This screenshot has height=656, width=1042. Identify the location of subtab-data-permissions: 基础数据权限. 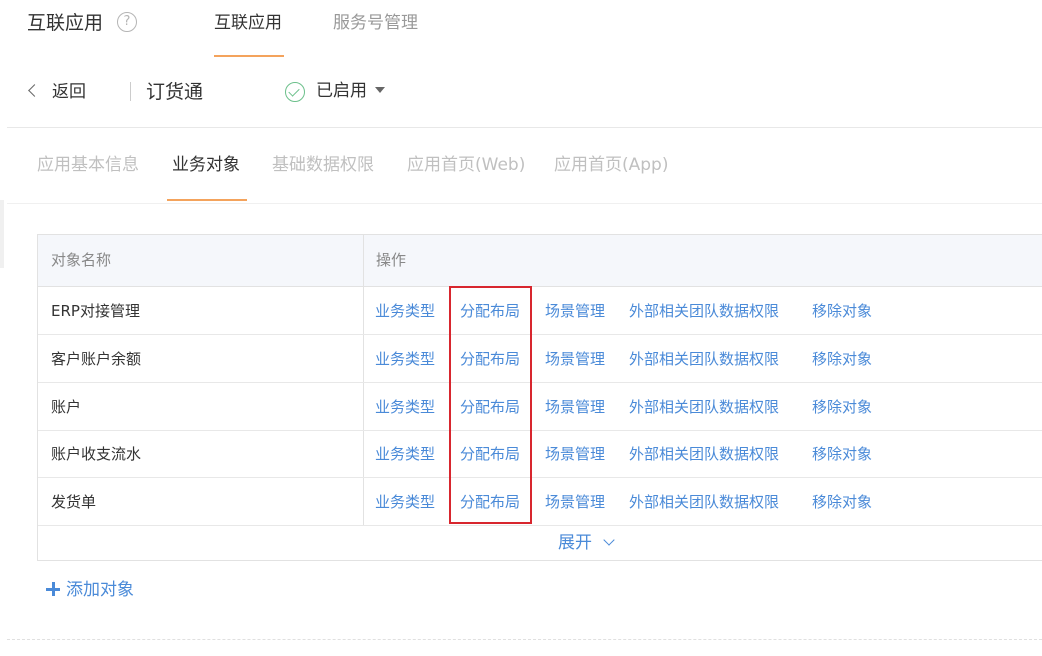
(323, 165).